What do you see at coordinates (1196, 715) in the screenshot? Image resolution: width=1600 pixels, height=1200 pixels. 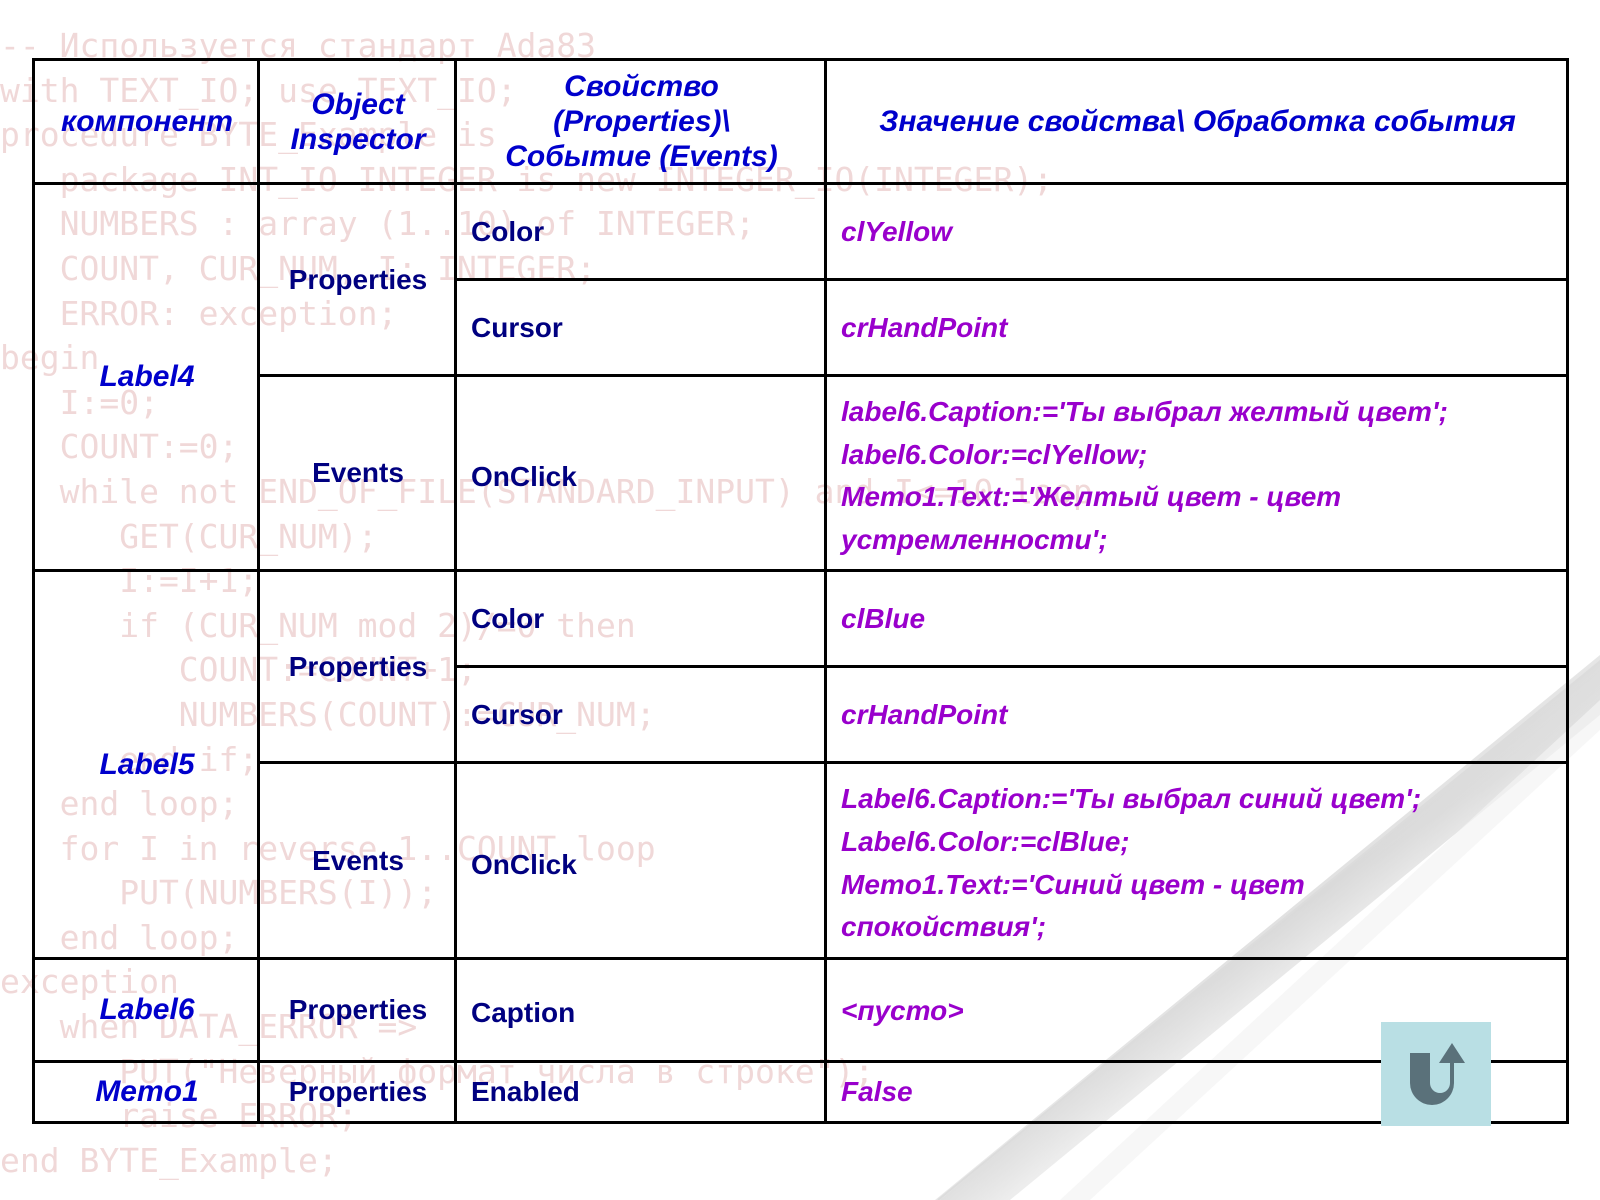 I see `value-cell-label5-cursor: crHandPoint` at bounding box center [1196, 715].